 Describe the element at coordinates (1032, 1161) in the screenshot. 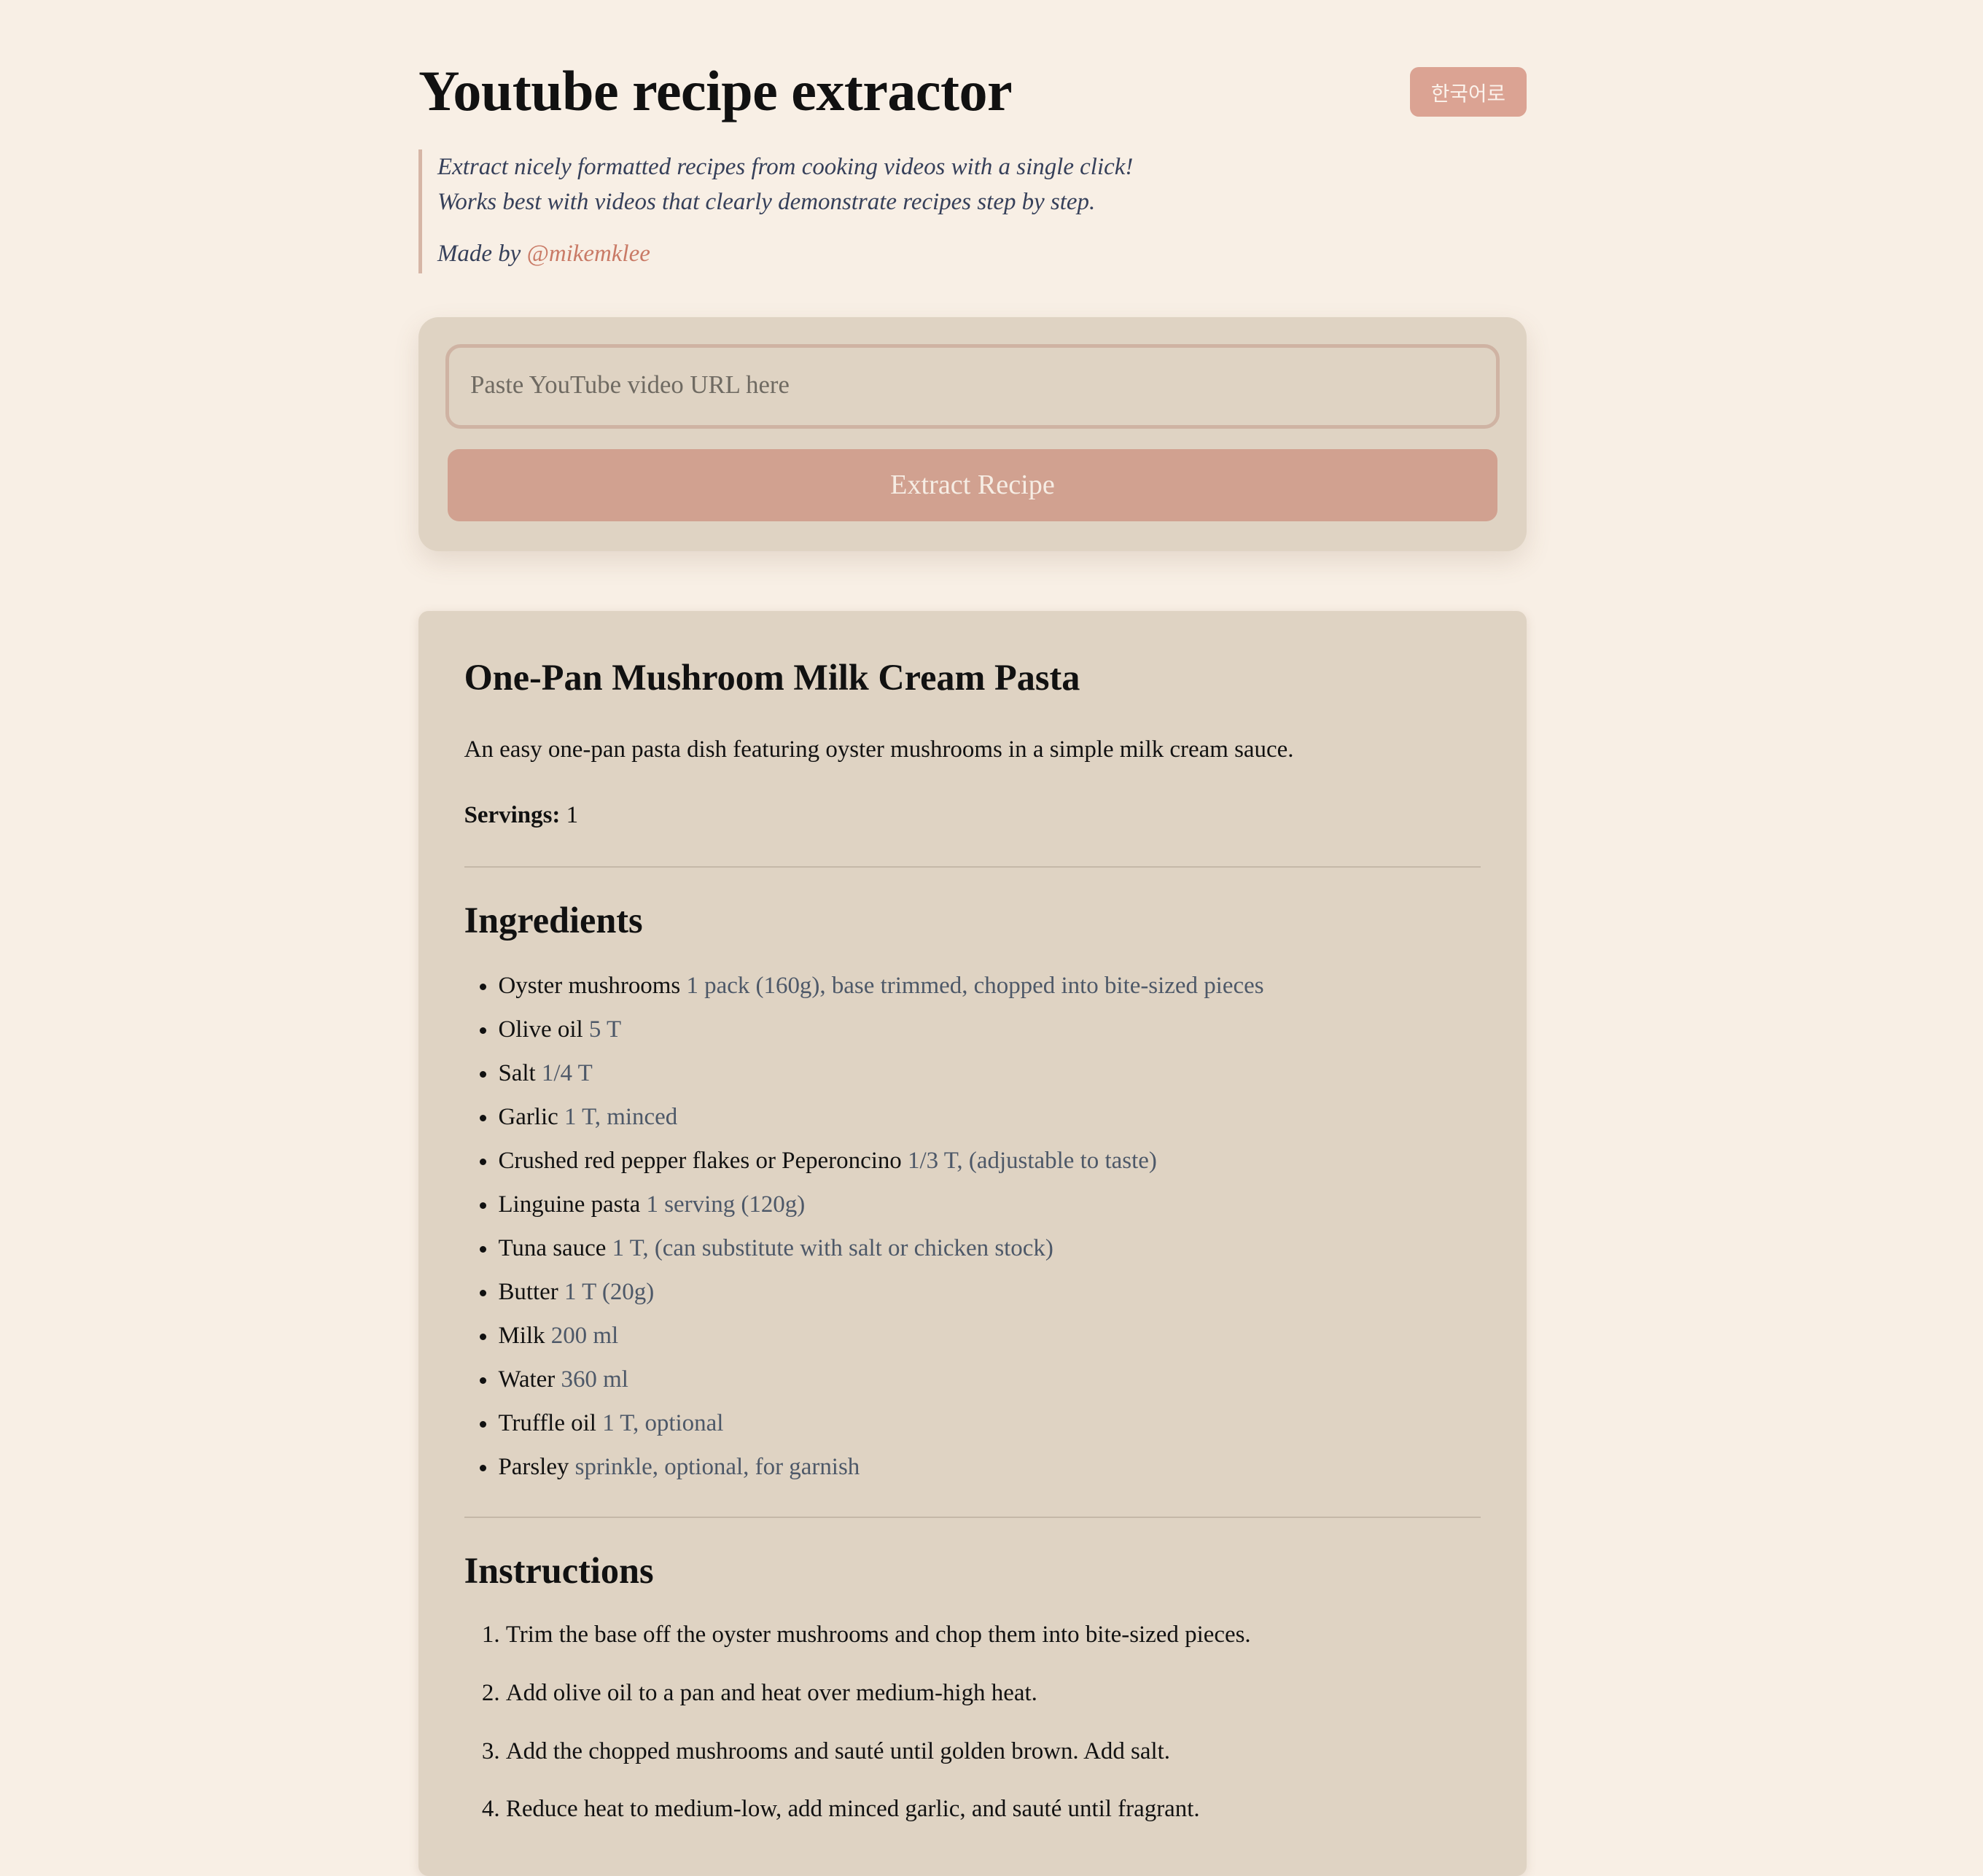

I see `ingredient-amount: 1/3 T, (adjustable to taste)` at that location.